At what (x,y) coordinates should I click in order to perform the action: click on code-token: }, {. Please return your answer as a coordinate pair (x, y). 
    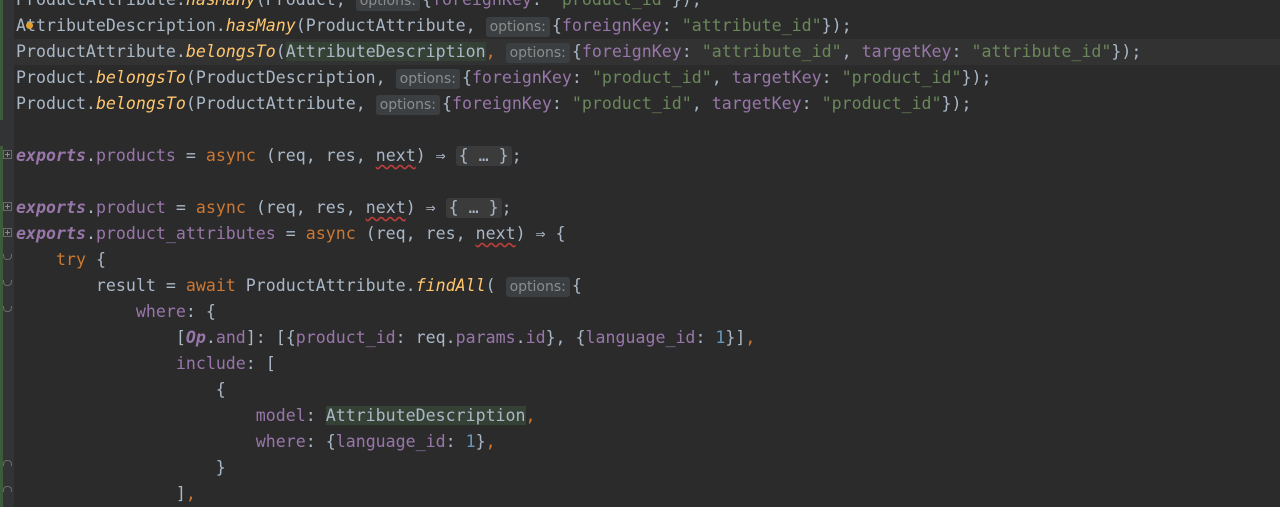
    Looking at the image, I should click on (565, 337).